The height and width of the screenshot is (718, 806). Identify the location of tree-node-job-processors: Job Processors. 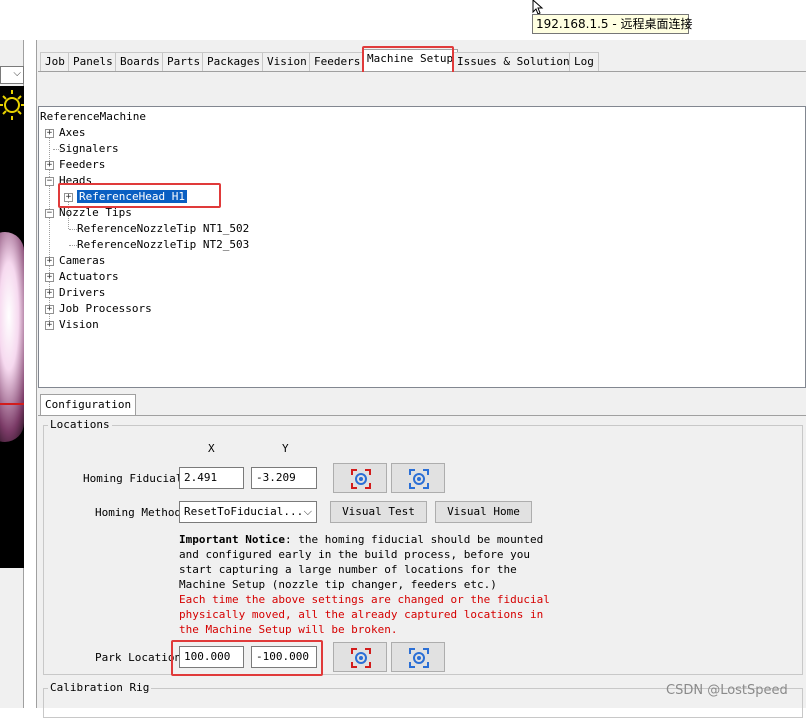
(105, 309).